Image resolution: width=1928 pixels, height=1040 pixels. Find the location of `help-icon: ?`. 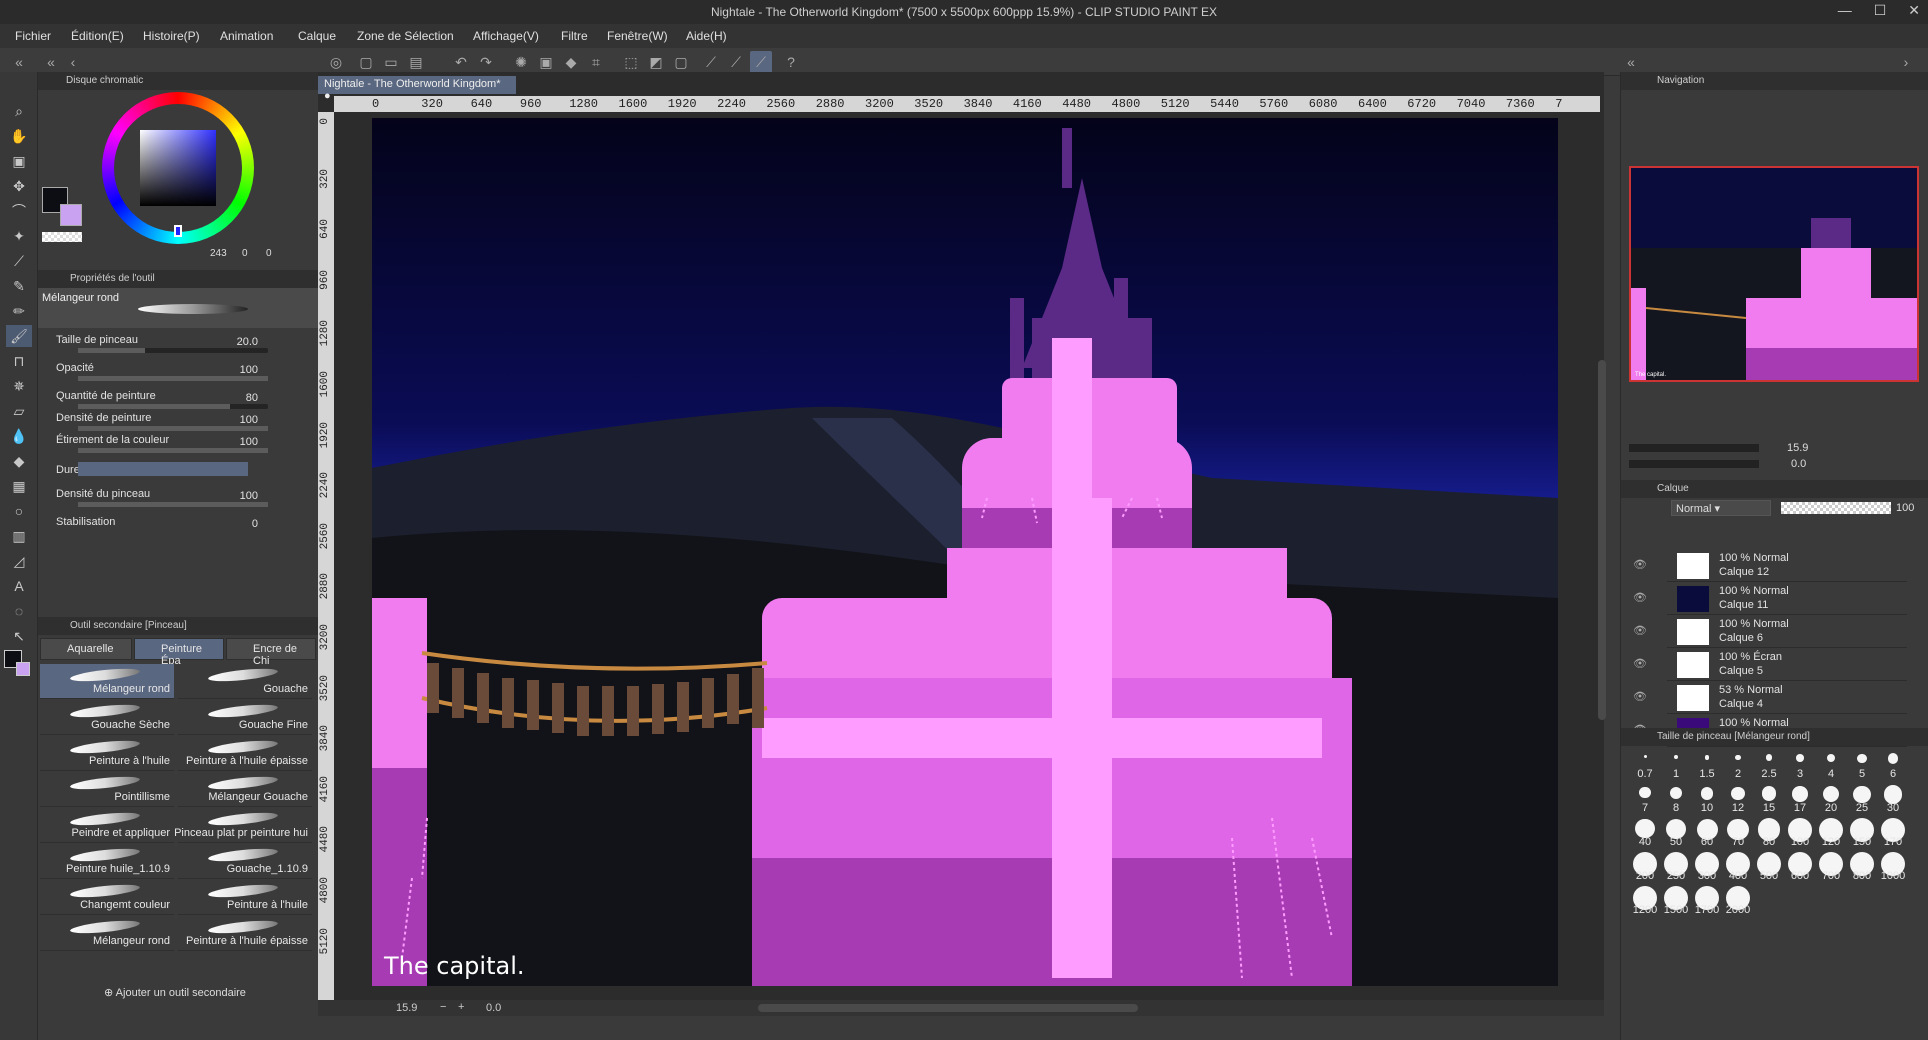

help-icon: ? is located at coordinates (791, 62).